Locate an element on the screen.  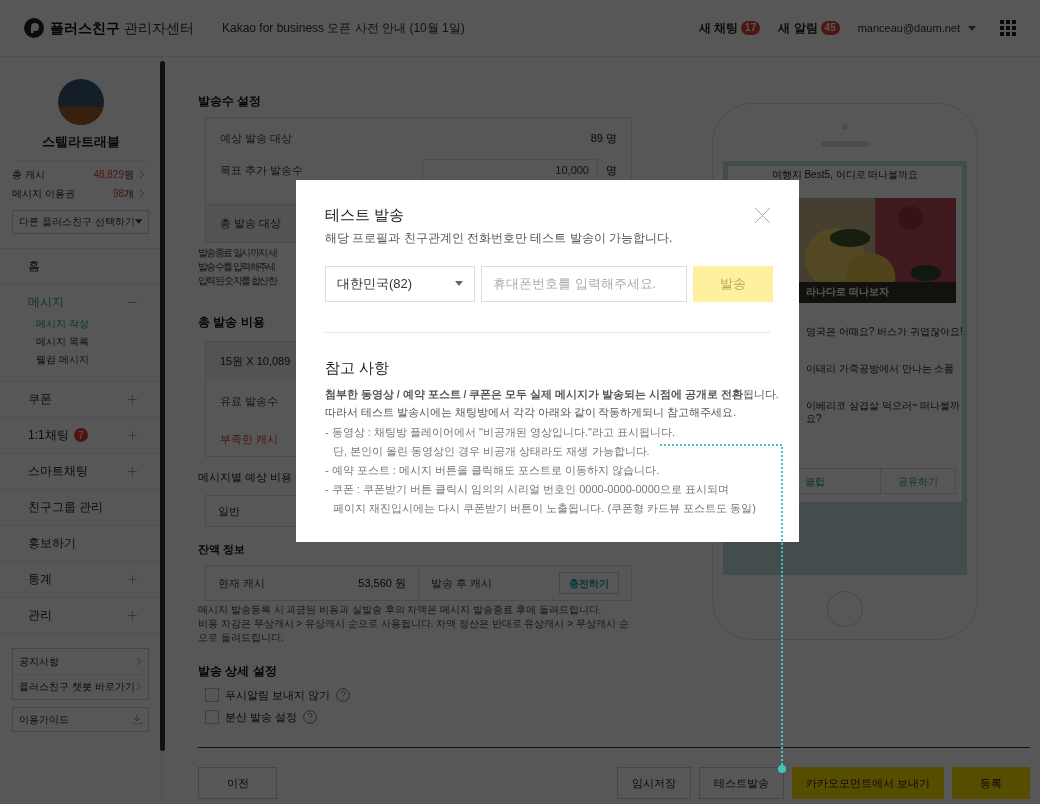
profile-name: 스텔라트래블 is located at coordinates (80, 142).